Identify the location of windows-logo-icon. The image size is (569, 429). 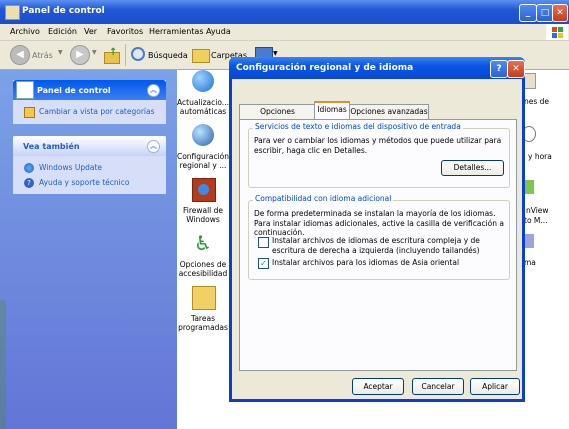
(557, 32).